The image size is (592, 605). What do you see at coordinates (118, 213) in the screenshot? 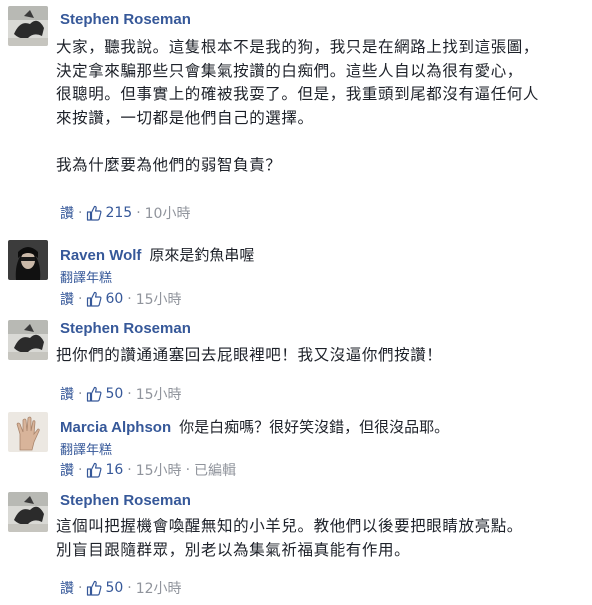
I see `like-count: 215` at bounding box center [118, 213].